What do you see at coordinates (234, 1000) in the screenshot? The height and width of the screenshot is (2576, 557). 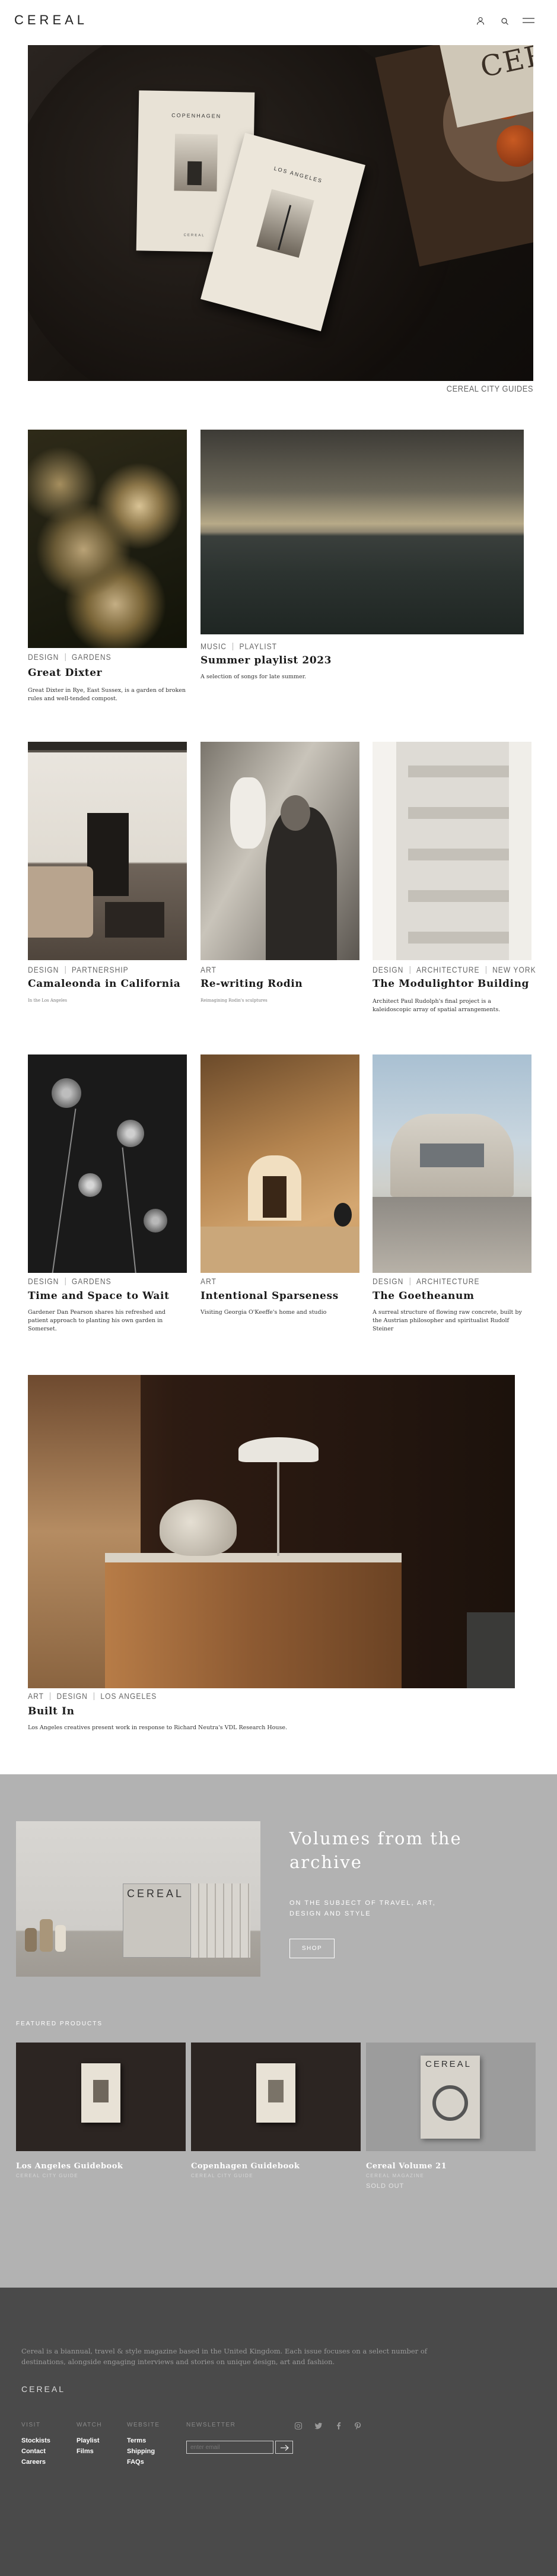 I see `article-description: Reimagining Rodin's sculptures` at bounding box center [234, 1000].